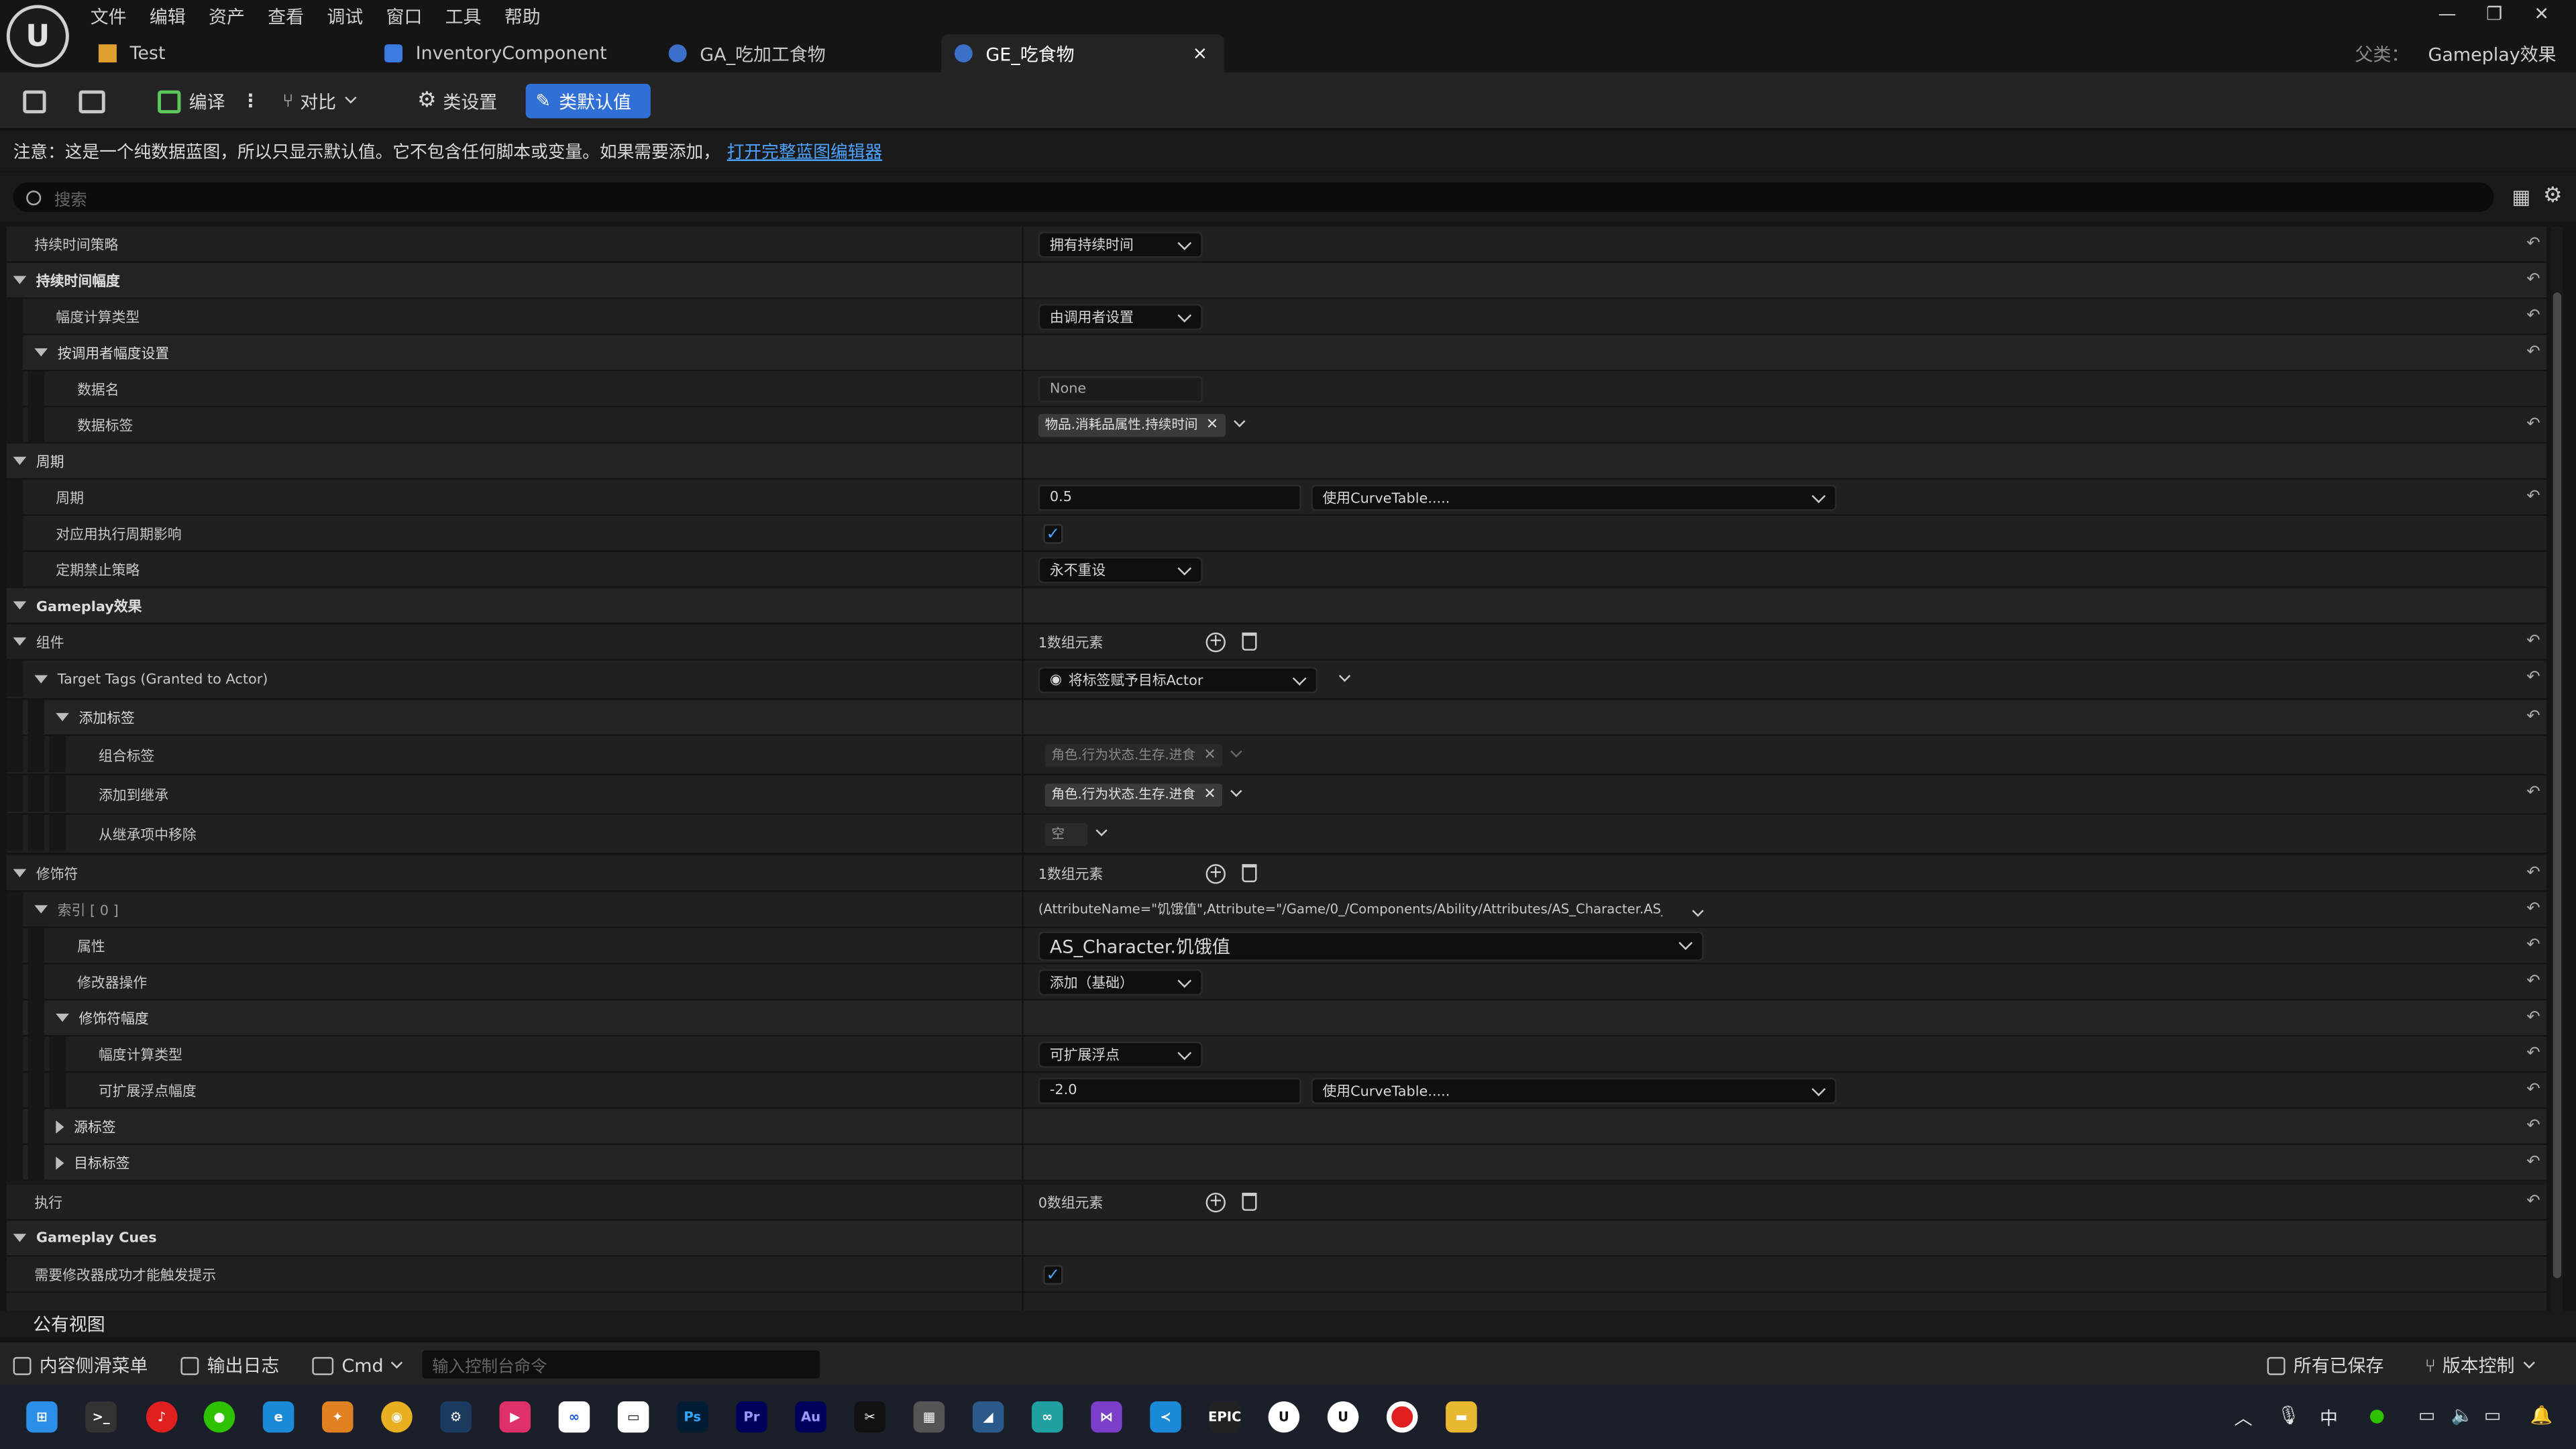 The image size is (2576, 1449). What do you see at coordinates (2377, 1415) in the screenshot?
I see `app-tray-icon: ●` at bounding box center [2377, 1415].